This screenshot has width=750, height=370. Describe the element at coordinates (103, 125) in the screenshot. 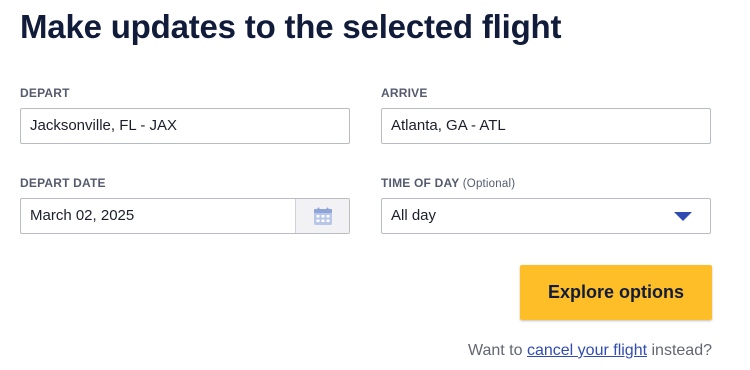

I see `depart-value: Jacksonville, FL - JAX` at that location.